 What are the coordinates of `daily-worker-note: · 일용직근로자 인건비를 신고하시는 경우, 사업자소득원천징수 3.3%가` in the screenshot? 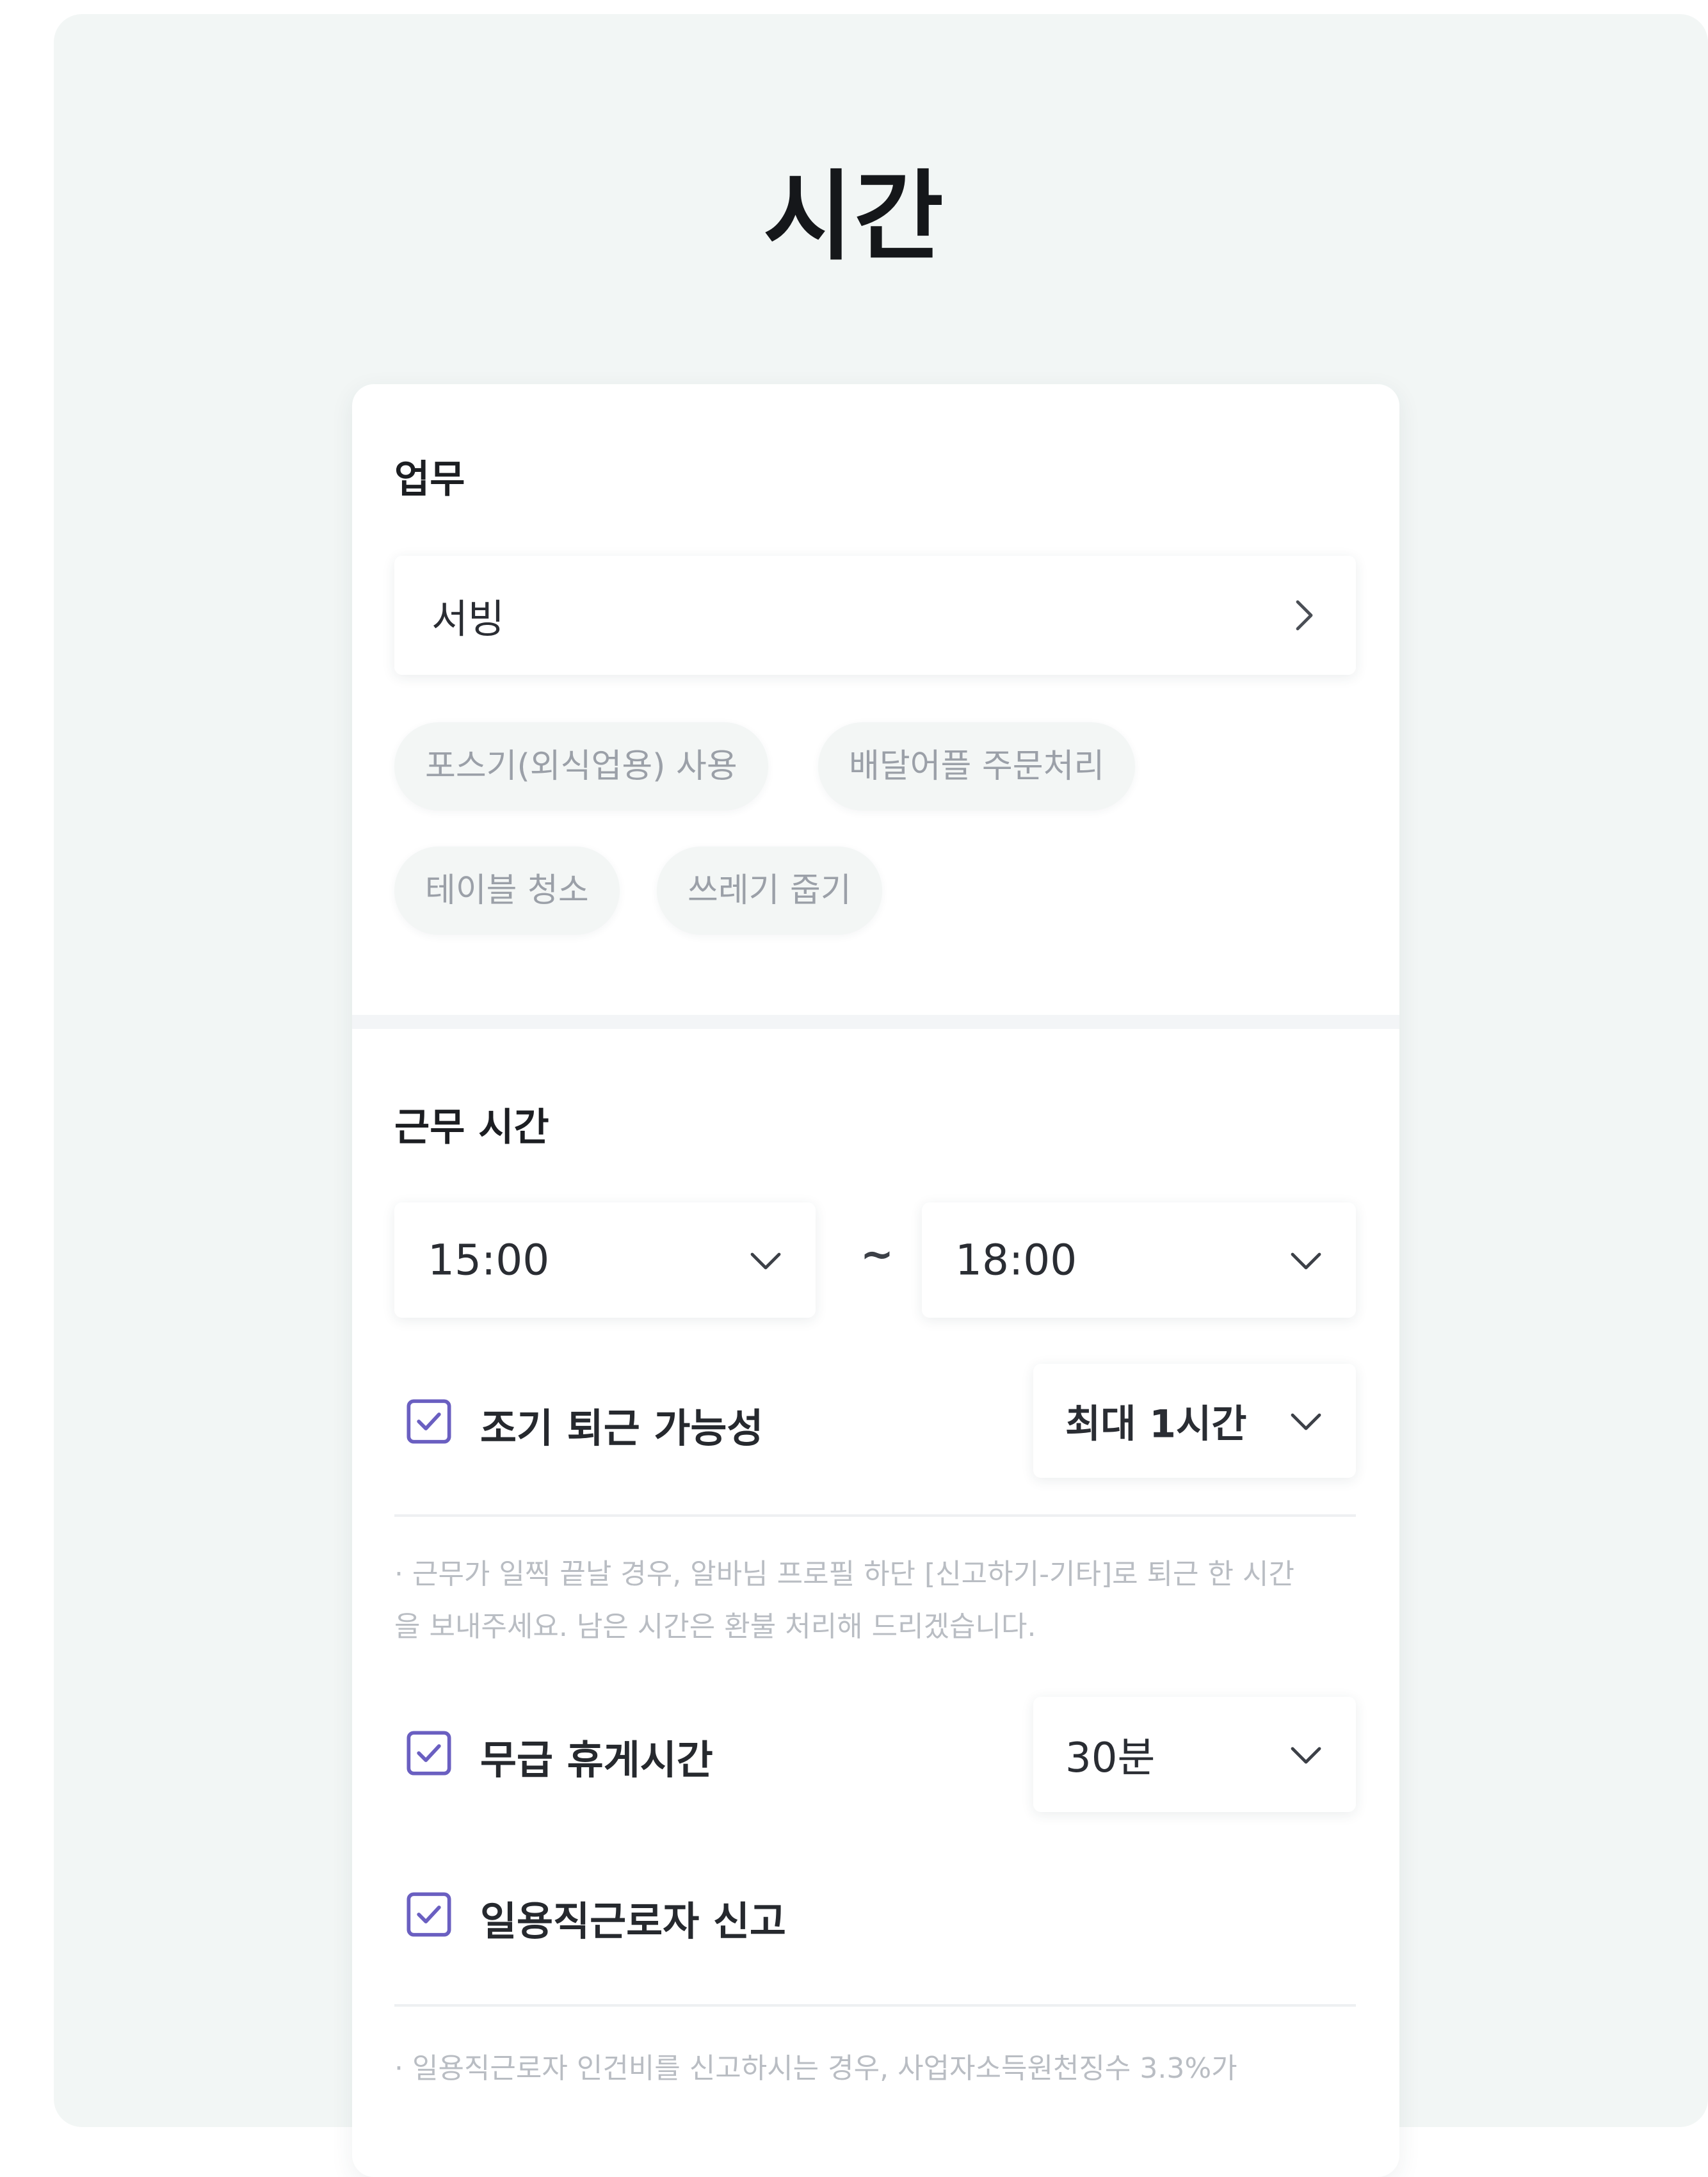 It's located at (816, 2068).